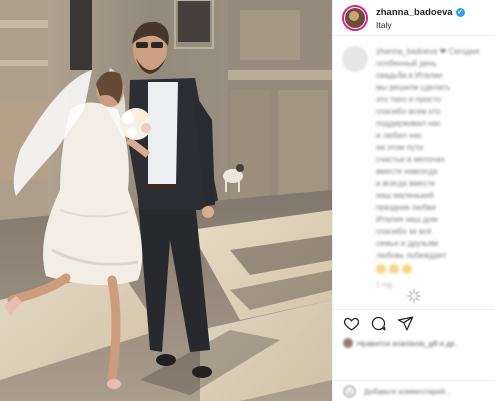 The image size is (495, 401). What do you see at coordinates (413, 87) in the screenshot?
I see `caption-line: мы решили сделать` at bounding box center [413, 87].